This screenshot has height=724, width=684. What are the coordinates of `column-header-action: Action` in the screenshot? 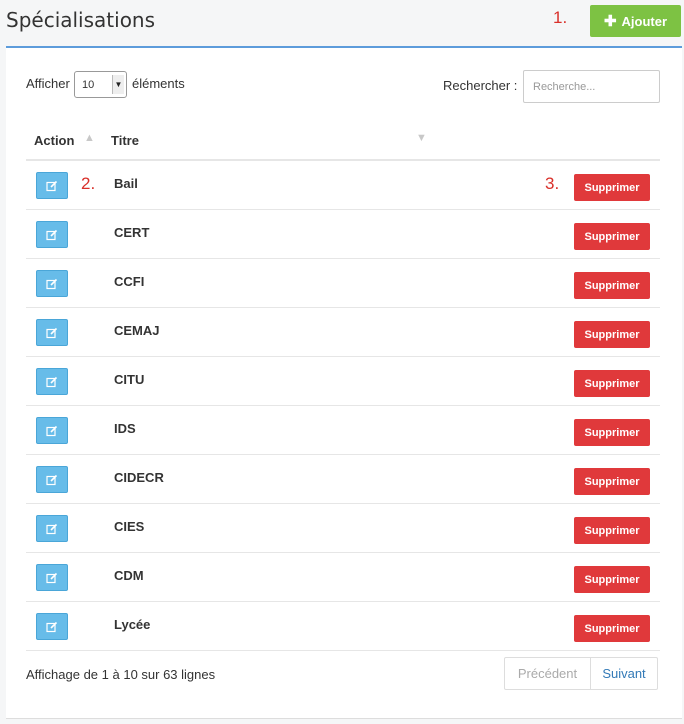 It's located at (54, 140).